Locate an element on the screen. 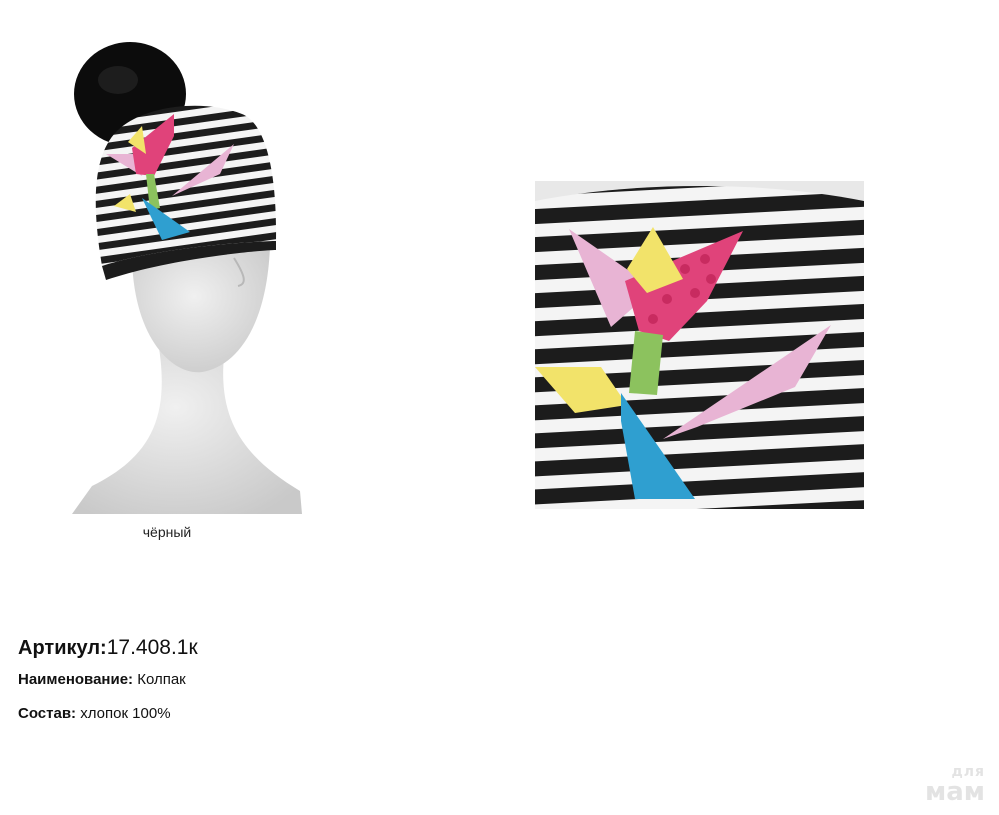 Image resolution: width=999 pixels, height=815 pixels. product-photo is located at coordinates (182, 275).